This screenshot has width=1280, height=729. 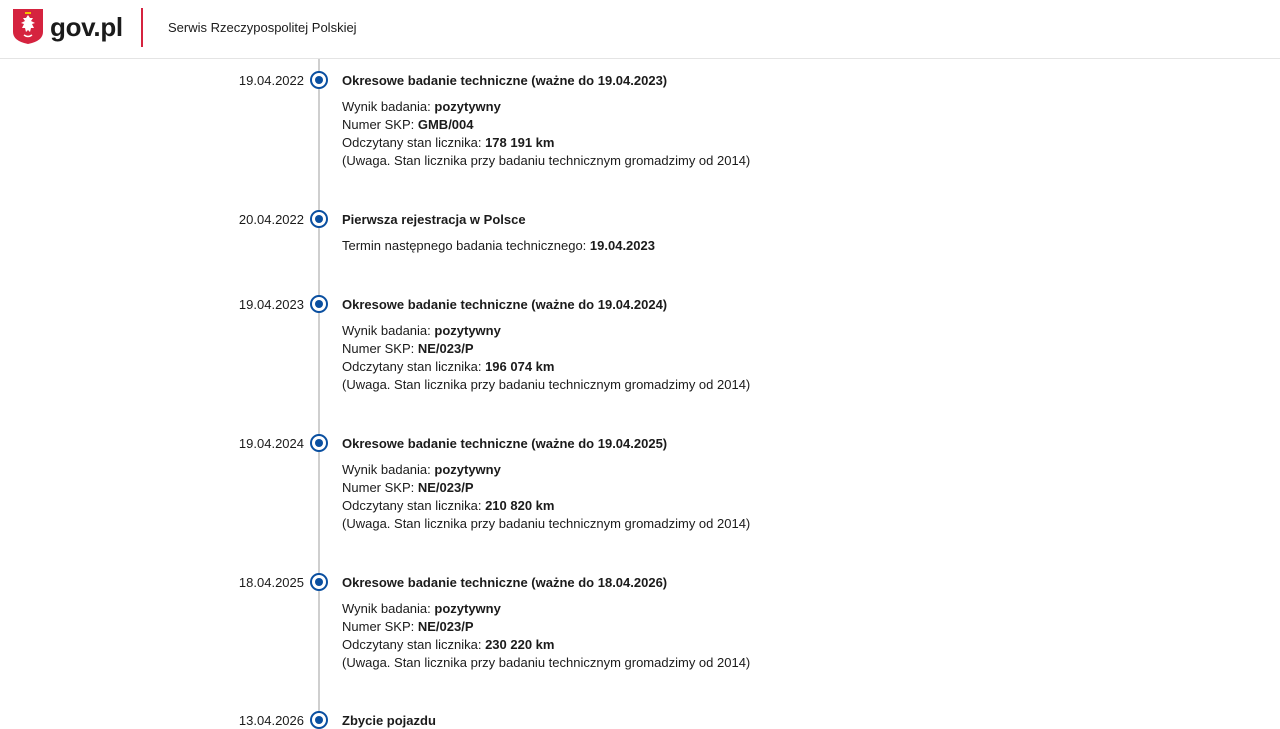 I want to click on polish-eagle-emblem-icon, so click(x=28, y=26).